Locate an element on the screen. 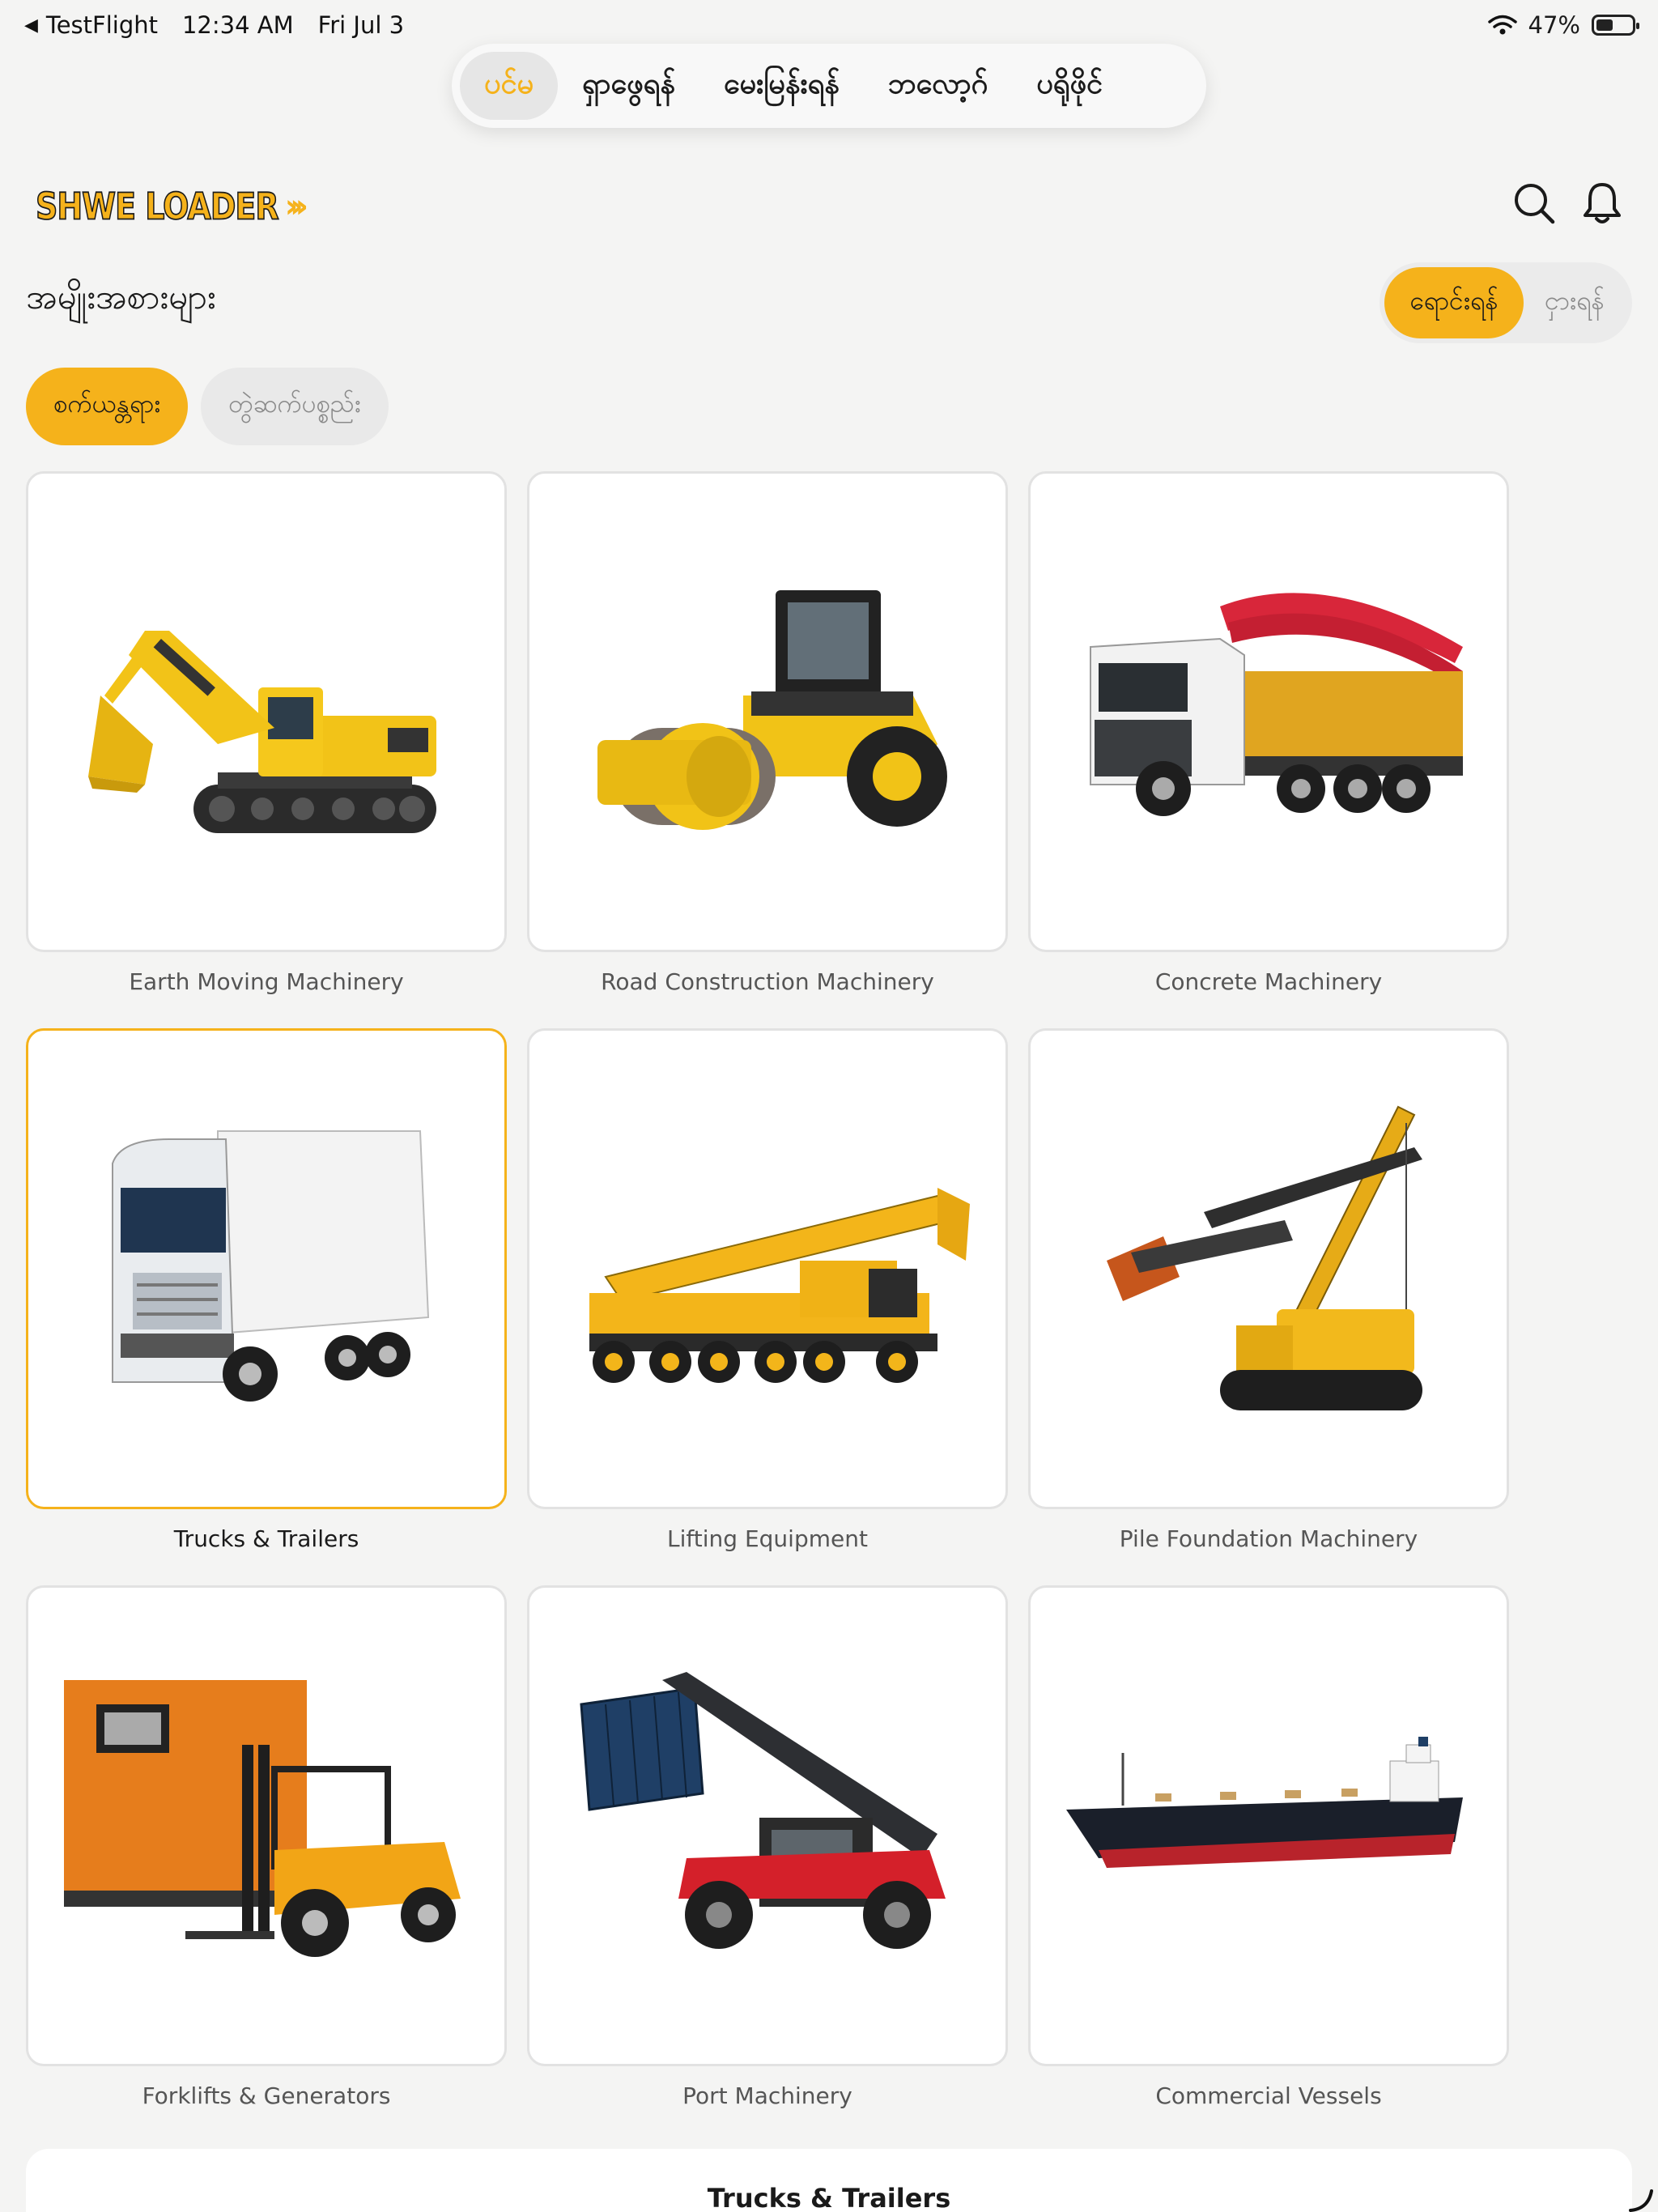  road-roller-icon is located at coordinates (772, 710).